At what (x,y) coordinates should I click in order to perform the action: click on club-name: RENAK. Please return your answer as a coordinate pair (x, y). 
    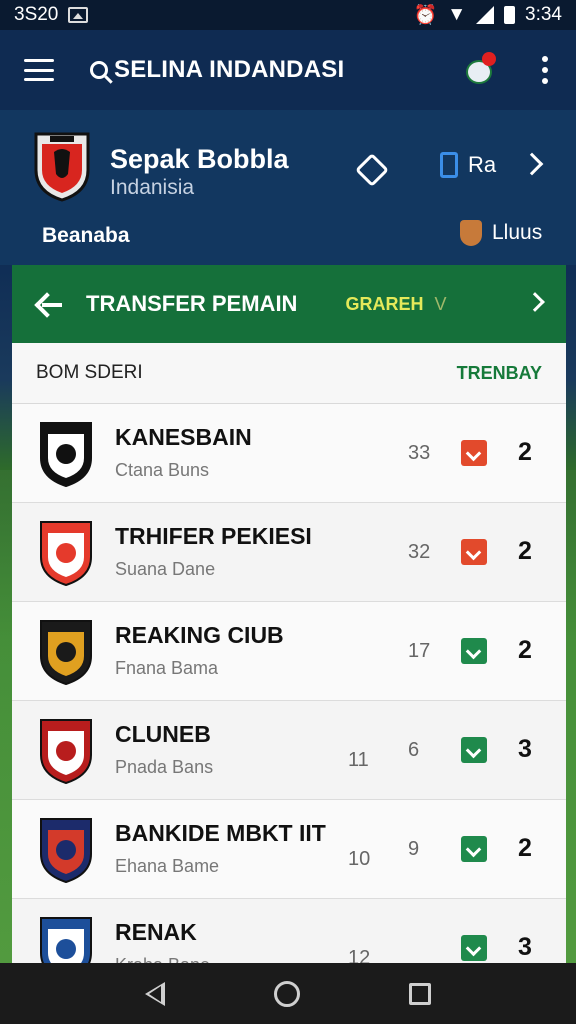
    Looking at the image, I should click on (156, 932).